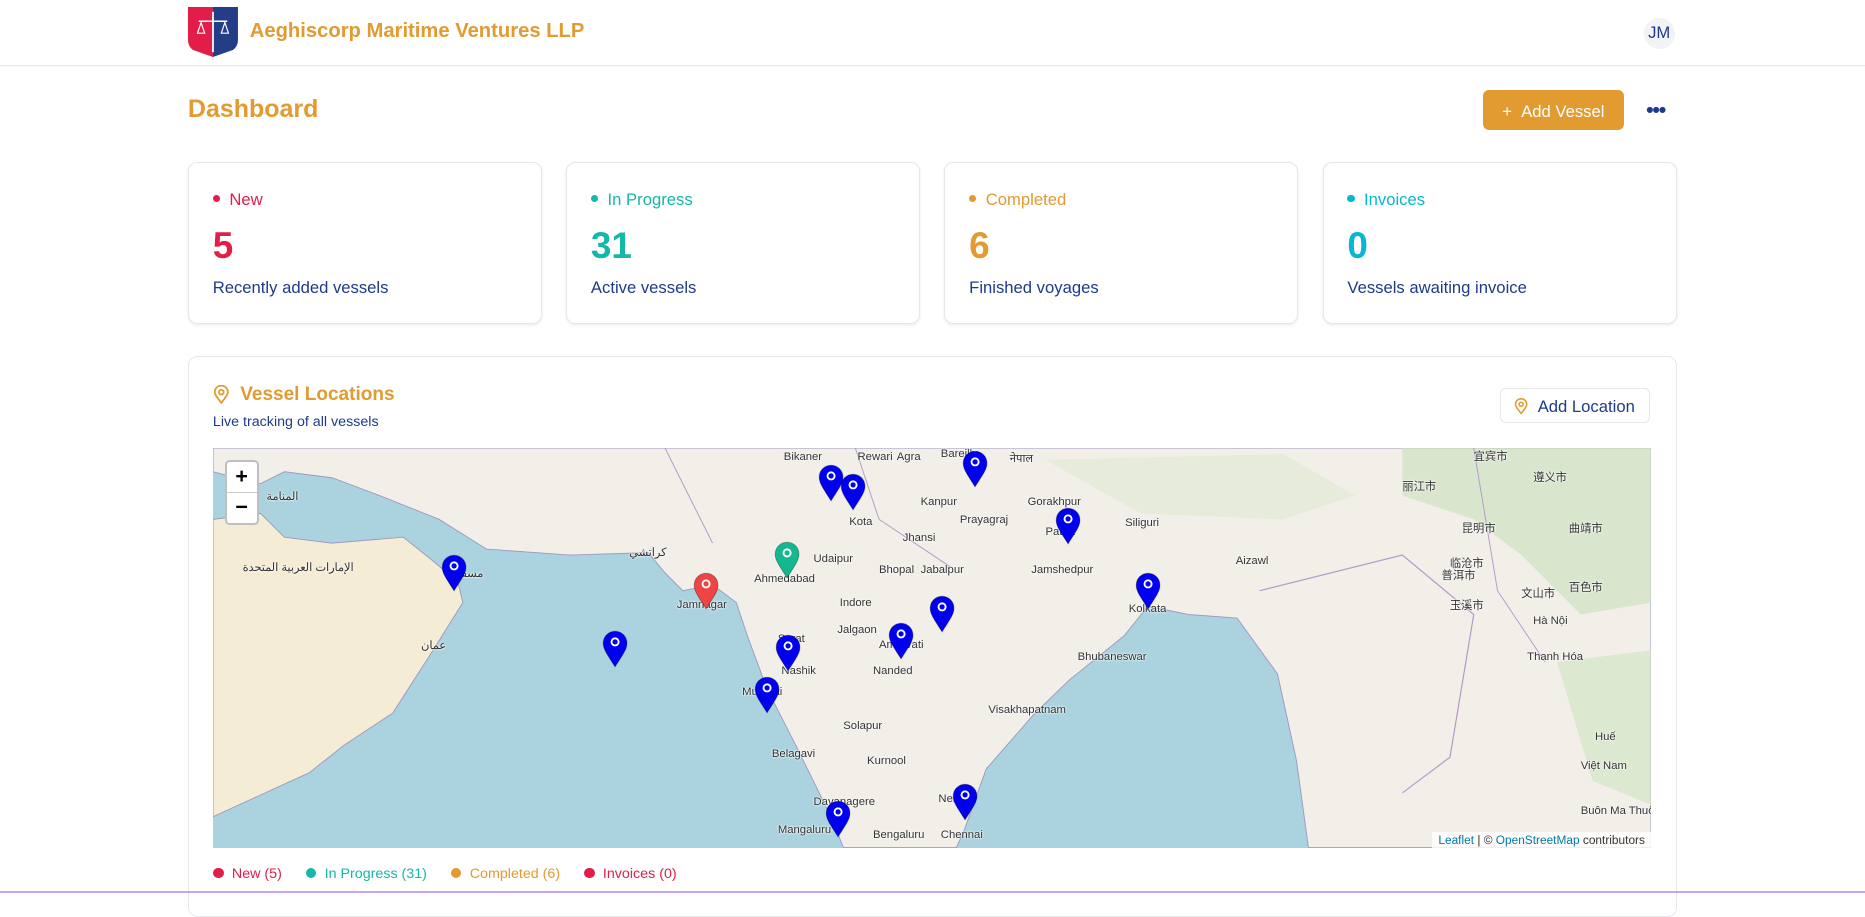 Image resolution: width=1865 pixels, height=917 pixels. What do you see at coordinates (1605, 737) in the screenshot?
I see `map-place-label: Huế` at bounding box center [1605, 737].